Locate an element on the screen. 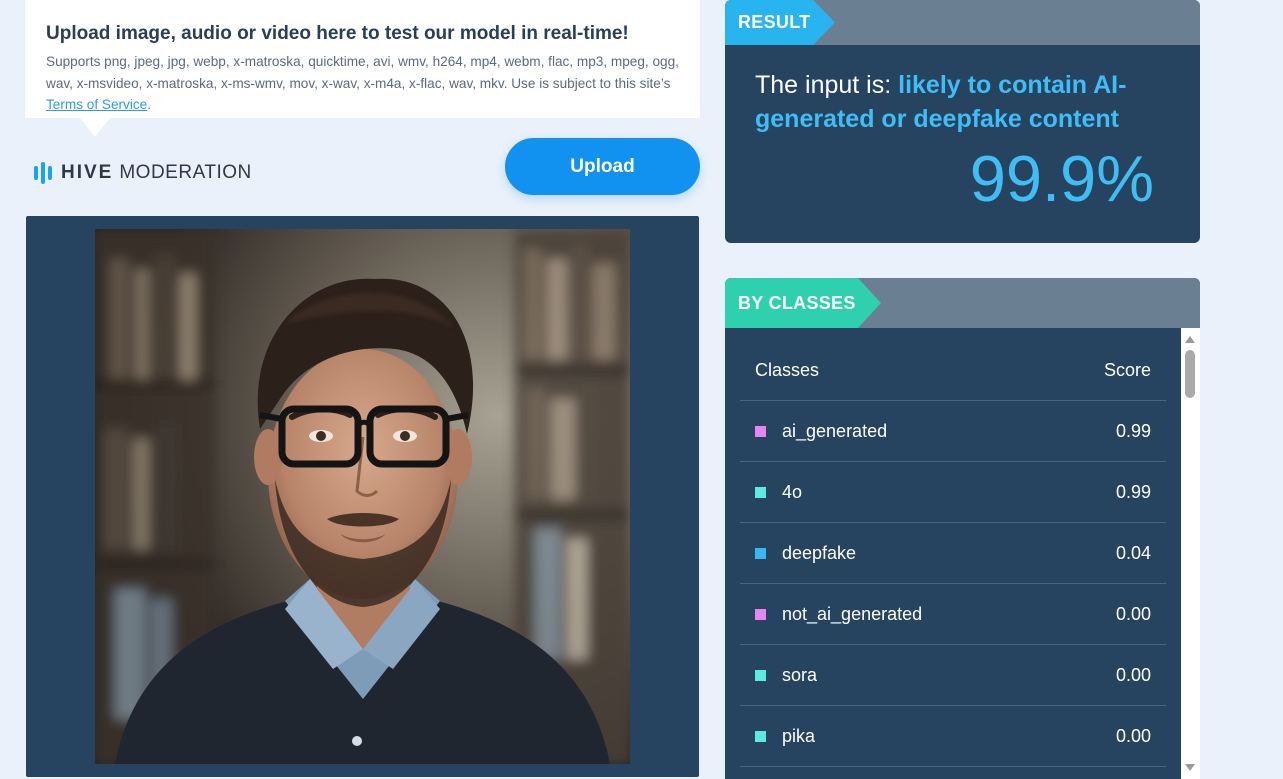 This screenshot has width=1283, height=779. table-row: not_ai_generated 0.00 is located at coordinates (953, 614).